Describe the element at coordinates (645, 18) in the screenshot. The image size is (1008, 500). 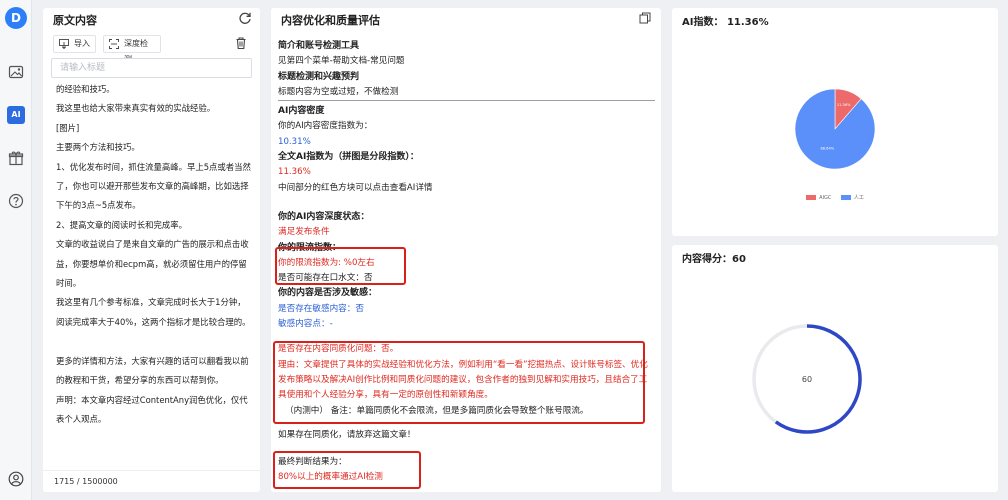
I see `copy-icon` at that location.